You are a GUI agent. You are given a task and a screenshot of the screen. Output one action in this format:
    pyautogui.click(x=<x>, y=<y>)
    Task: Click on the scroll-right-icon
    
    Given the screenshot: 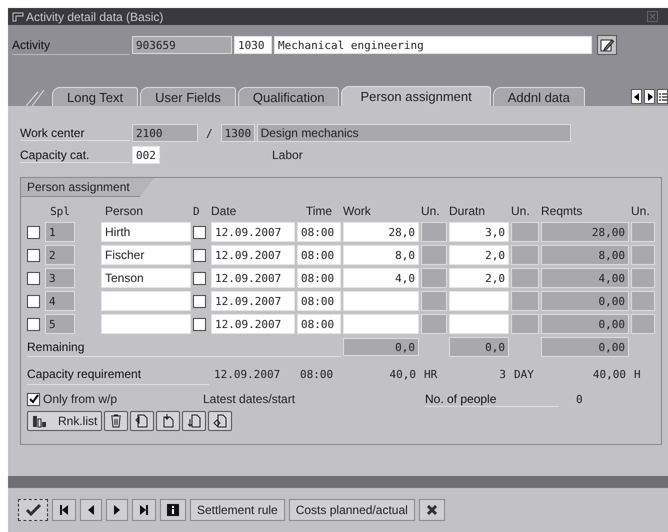 What is the action you would take?
    pyautogui.click(x=649, y=96)
    